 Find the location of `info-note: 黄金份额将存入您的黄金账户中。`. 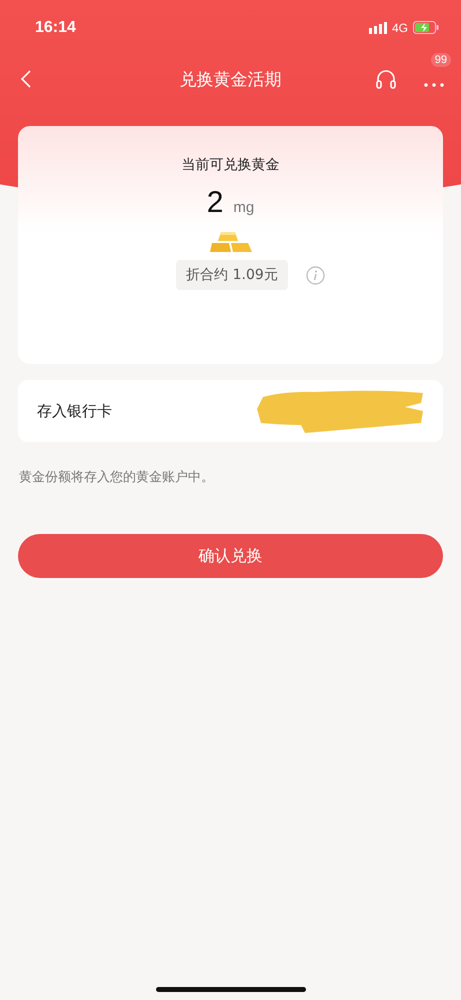

info-note: 黄金份额将存入您的黄金账户中。 is located at coordinates (117, 477).